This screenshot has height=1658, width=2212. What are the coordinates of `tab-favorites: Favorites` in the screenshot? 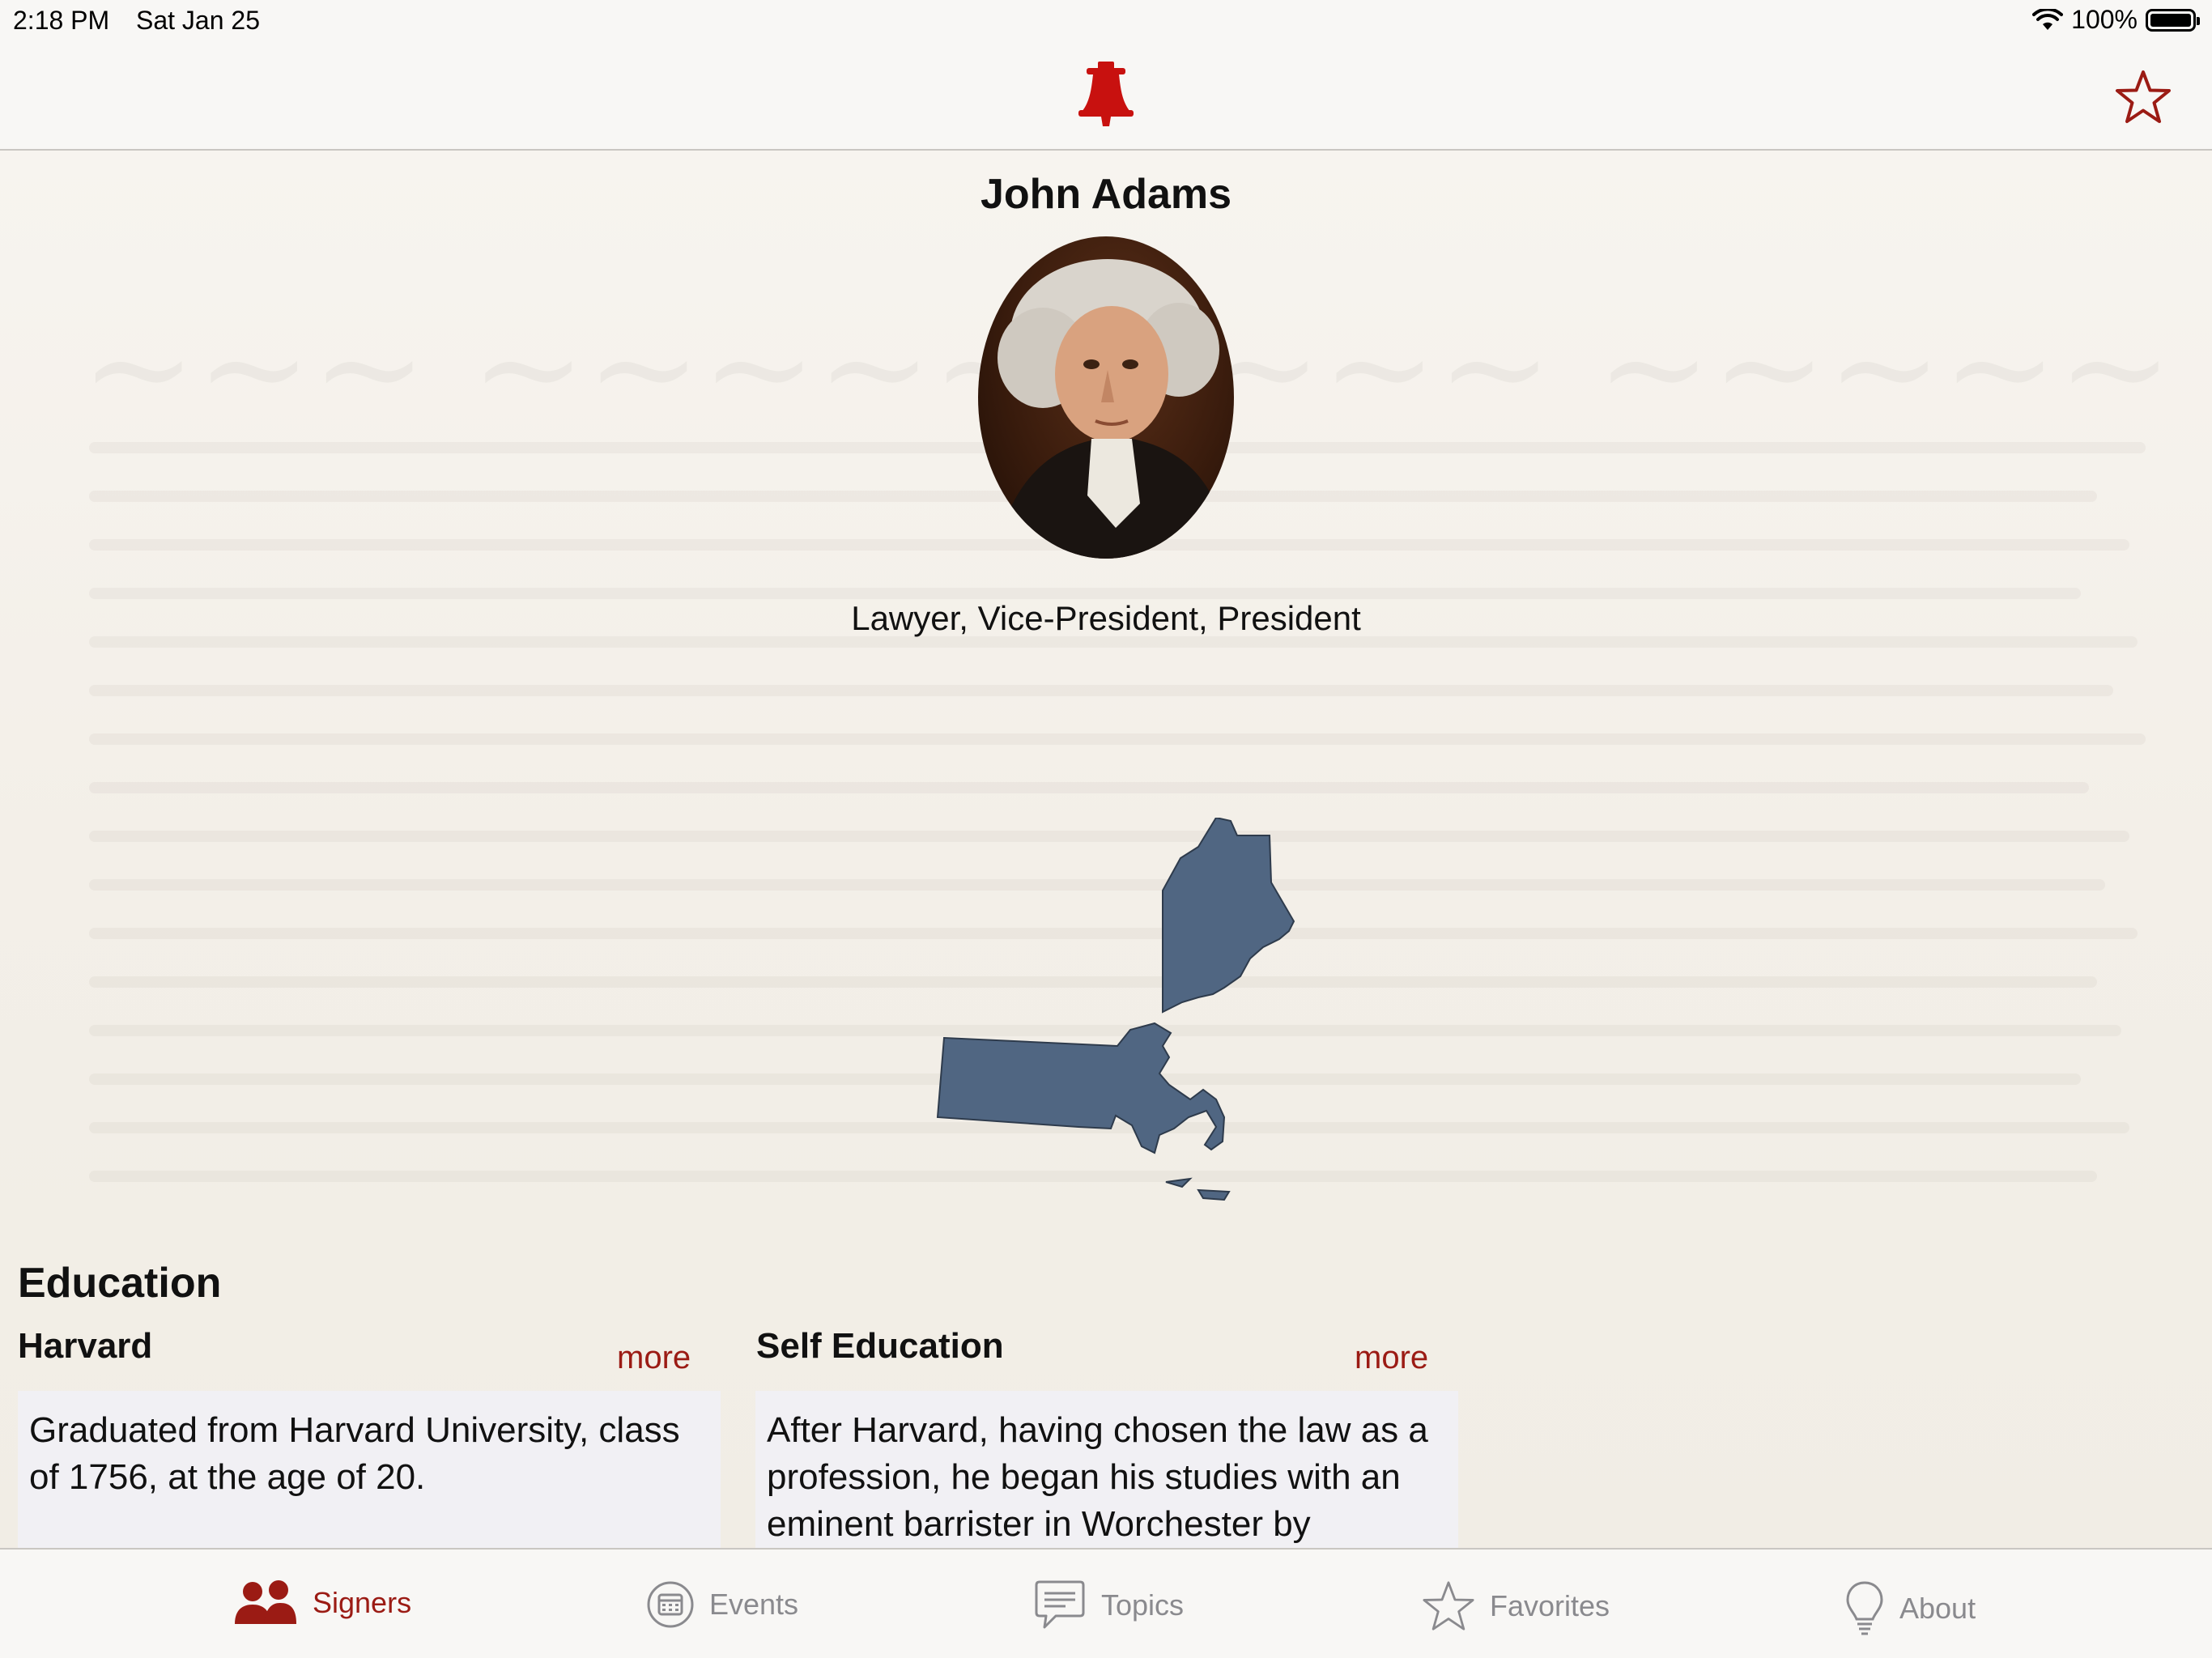 It's located at (1516, 1606).